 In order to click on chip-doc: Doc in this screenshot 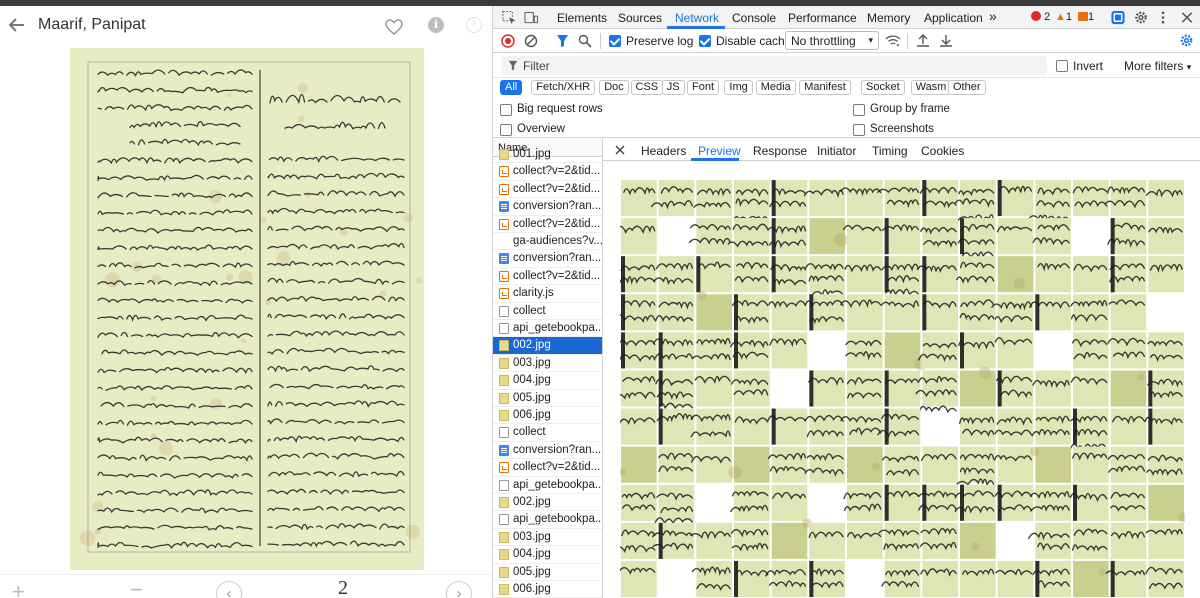, I will do `click(614, 87)`.